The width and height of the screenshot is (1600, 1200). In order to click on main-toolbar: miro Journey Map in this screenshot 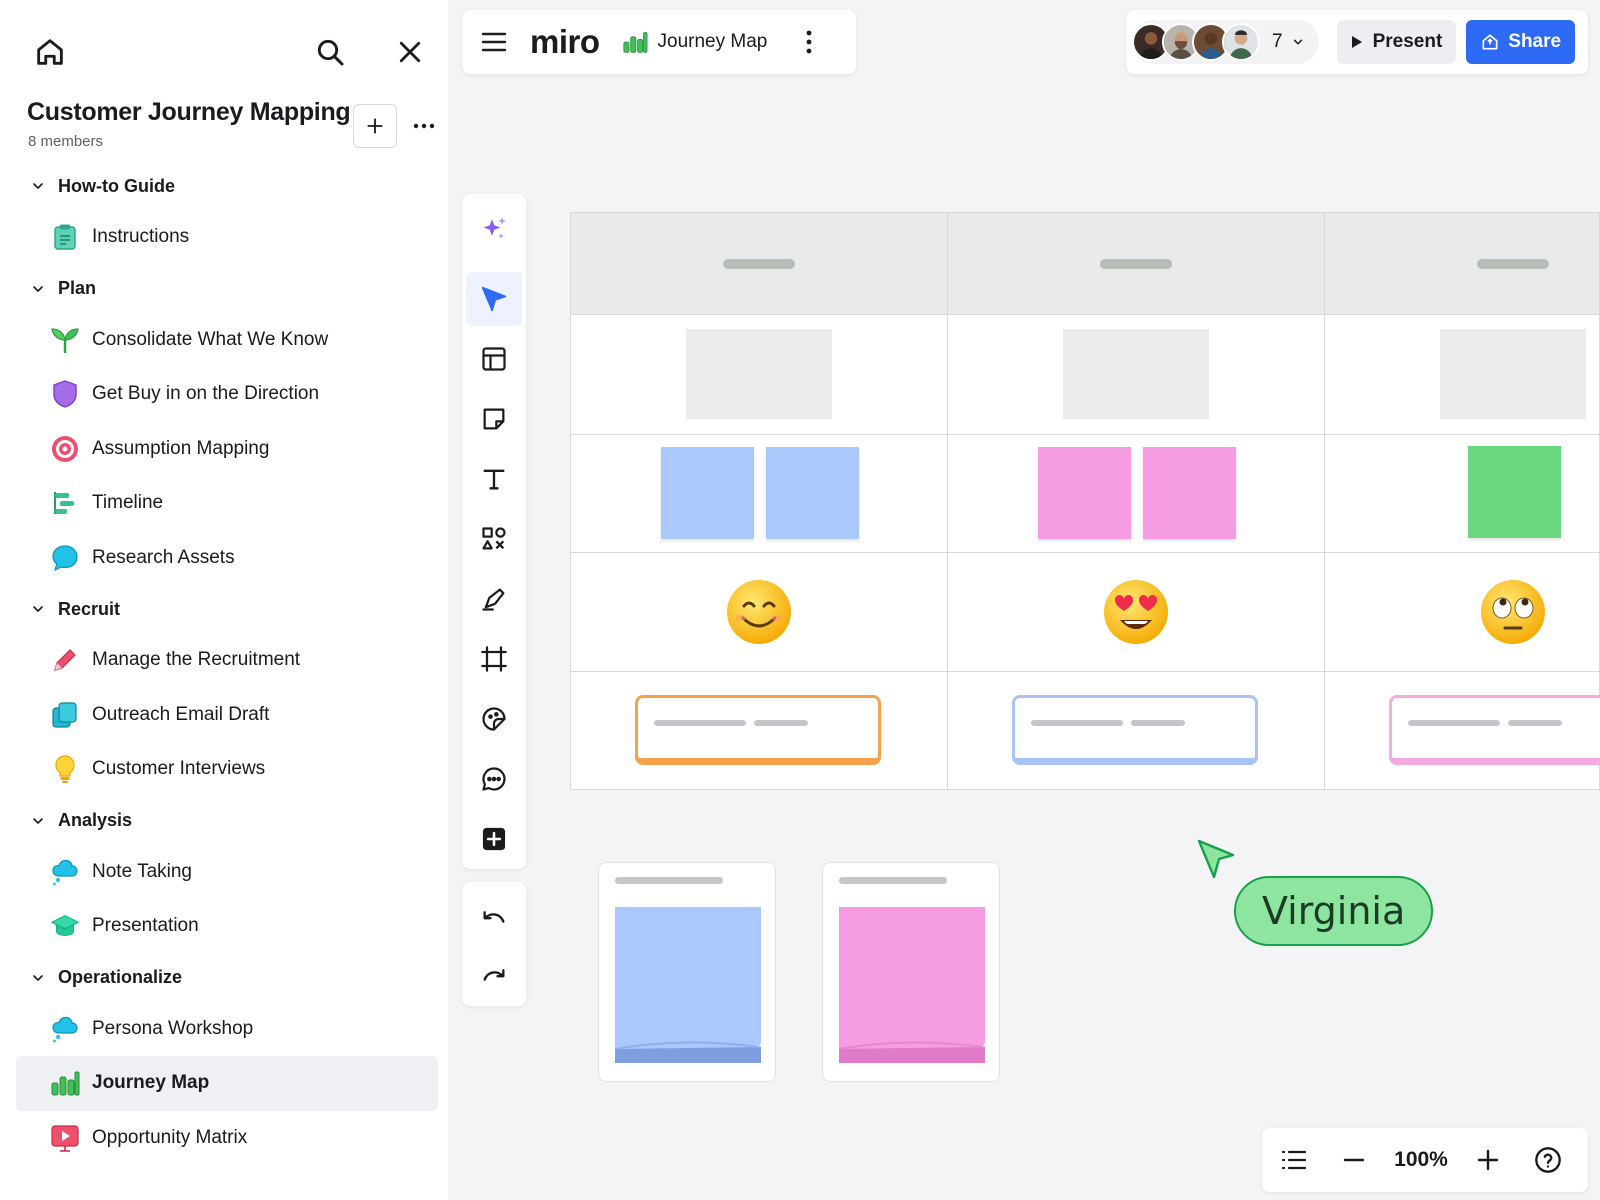, I will do `click(659, 42)`.